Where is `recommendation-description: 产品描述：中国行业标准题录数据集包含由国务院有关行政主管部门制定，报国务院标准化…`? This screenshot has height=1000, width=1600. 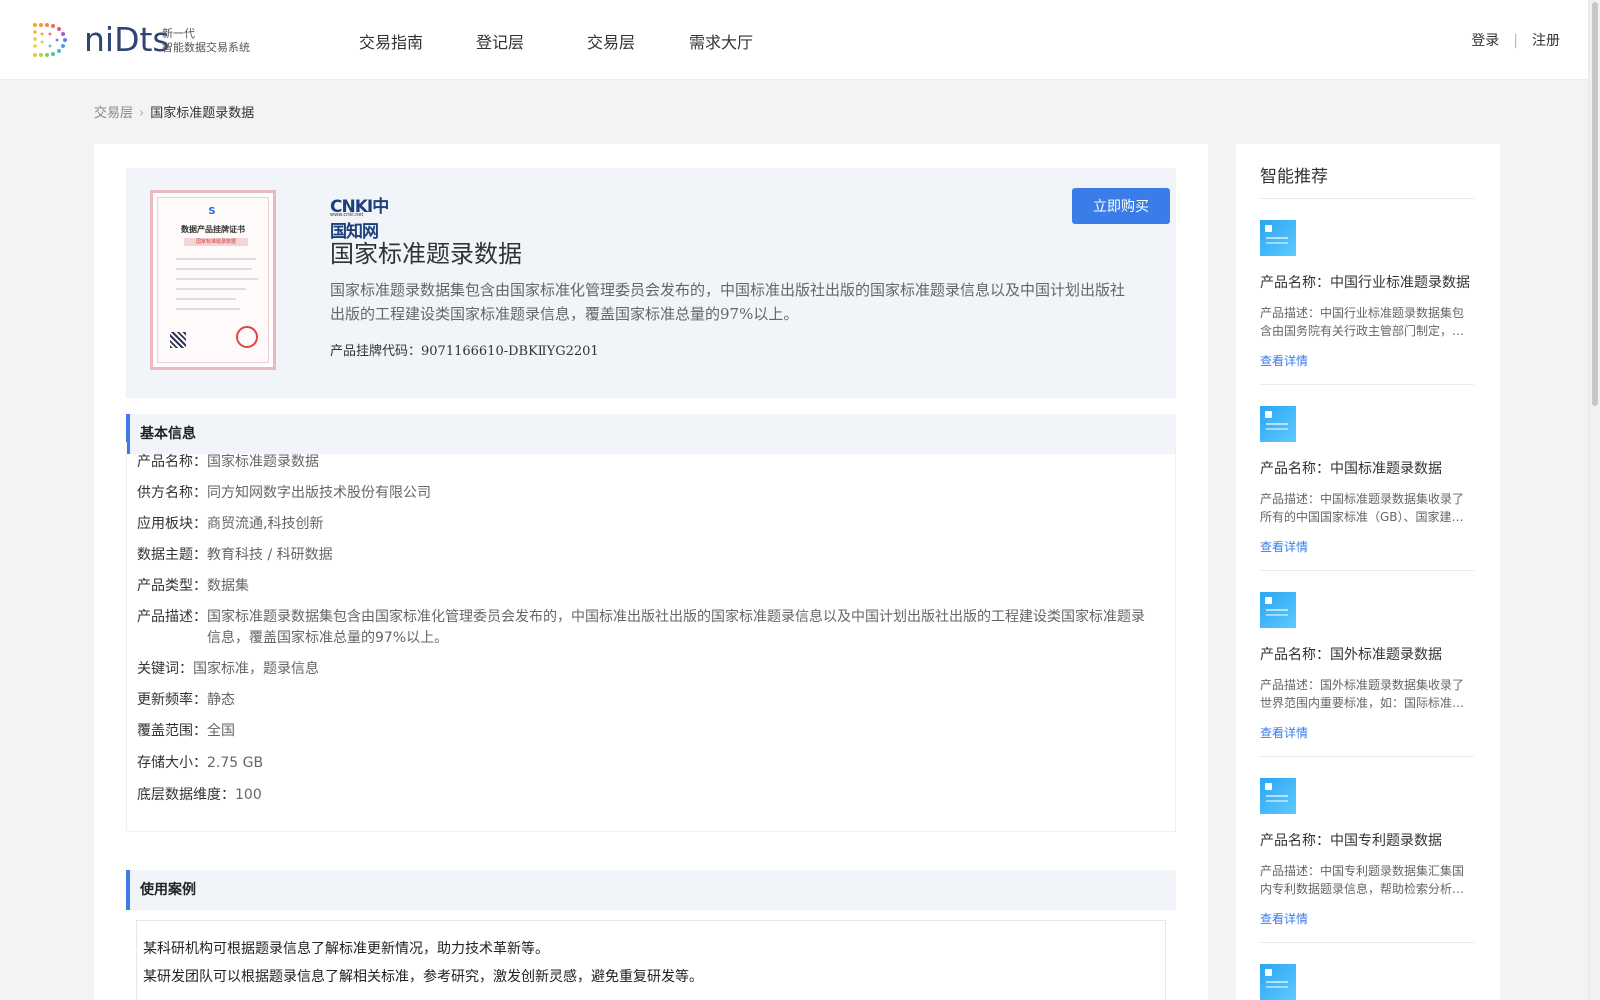
recommendation-description: 产品描述：中国行业标准题录数据集包含由国务院有关行政主管部门制定，报国务院标准化… is located at coordinates (1362, 322).